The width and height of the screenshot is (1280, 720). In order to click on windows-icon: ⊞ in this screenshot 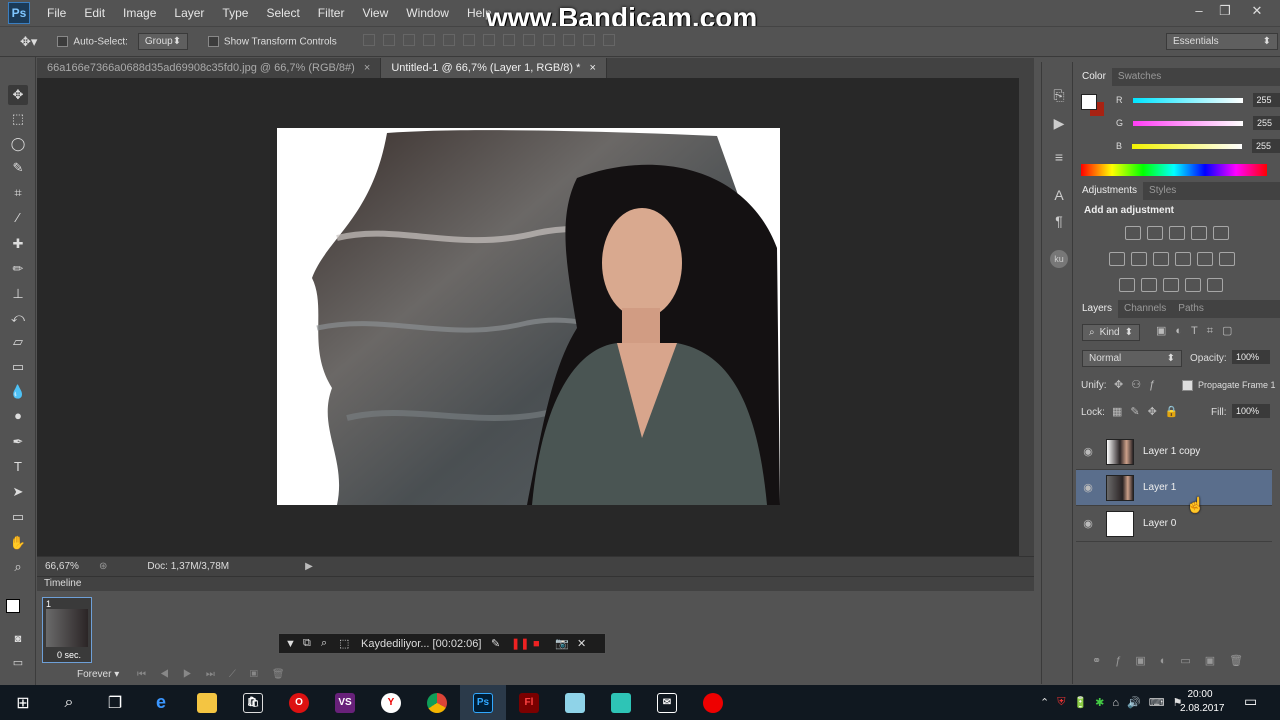, I will do `click(23, 702)`.